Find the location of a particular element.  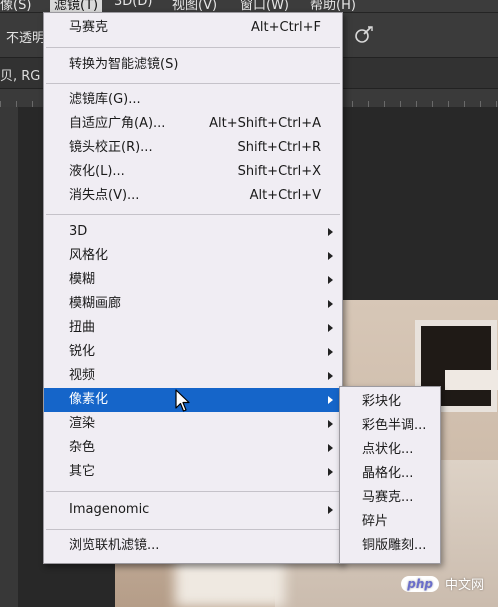

menu-item-imagenomic: Imagenomic is located at coordinates (193, 510).